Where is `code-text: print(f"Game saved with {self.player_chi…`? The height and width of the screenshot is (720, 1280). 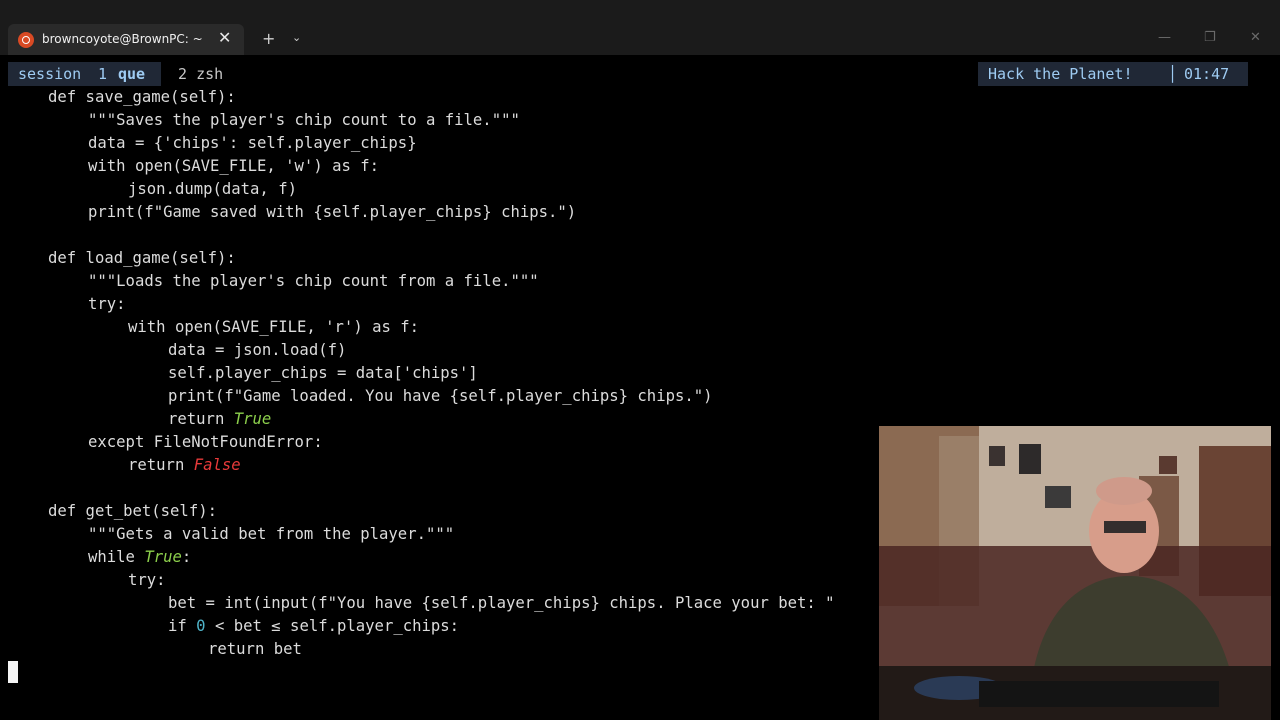
code-text: print(f"Game saved with {self.player_chi… is located at coordinates (332, 212).